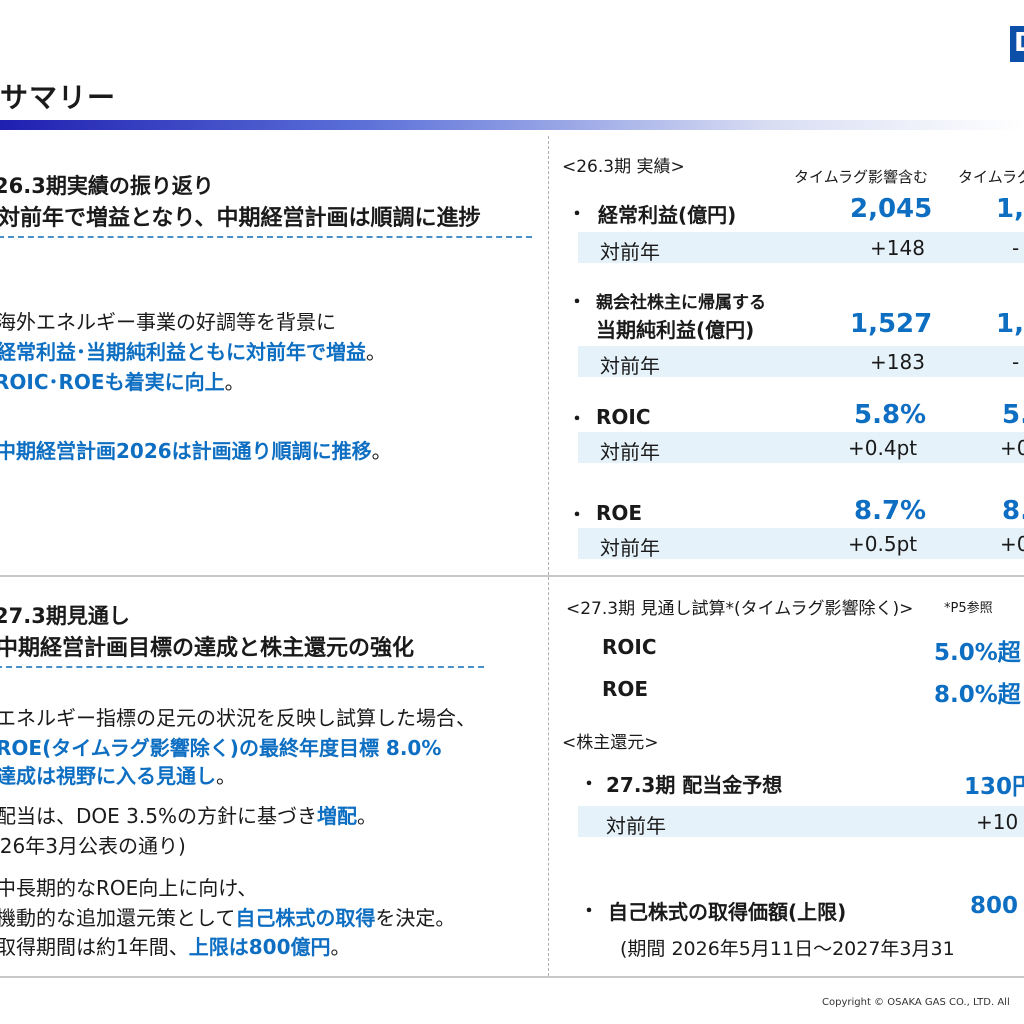 This screenshot has width=1024, height=1024. Describe the element at coordinates (196, 451) in the screenshot. I see `results-line4: 中期経営計画2026は計画通り順調に推移。` at that location.